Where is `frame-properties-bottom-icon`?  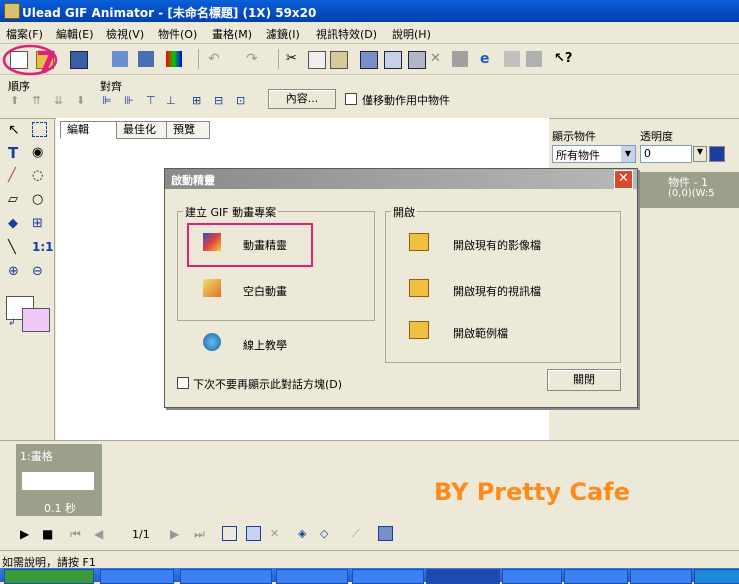
frame-properties-bottom-icon is located at coordinates (385, 533).